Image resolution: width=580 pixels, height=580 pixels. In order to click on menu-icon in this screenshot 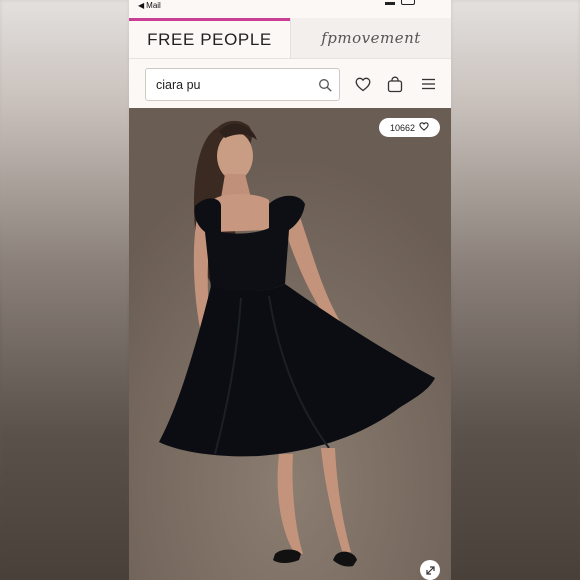, I will do `click(428, 84)`.